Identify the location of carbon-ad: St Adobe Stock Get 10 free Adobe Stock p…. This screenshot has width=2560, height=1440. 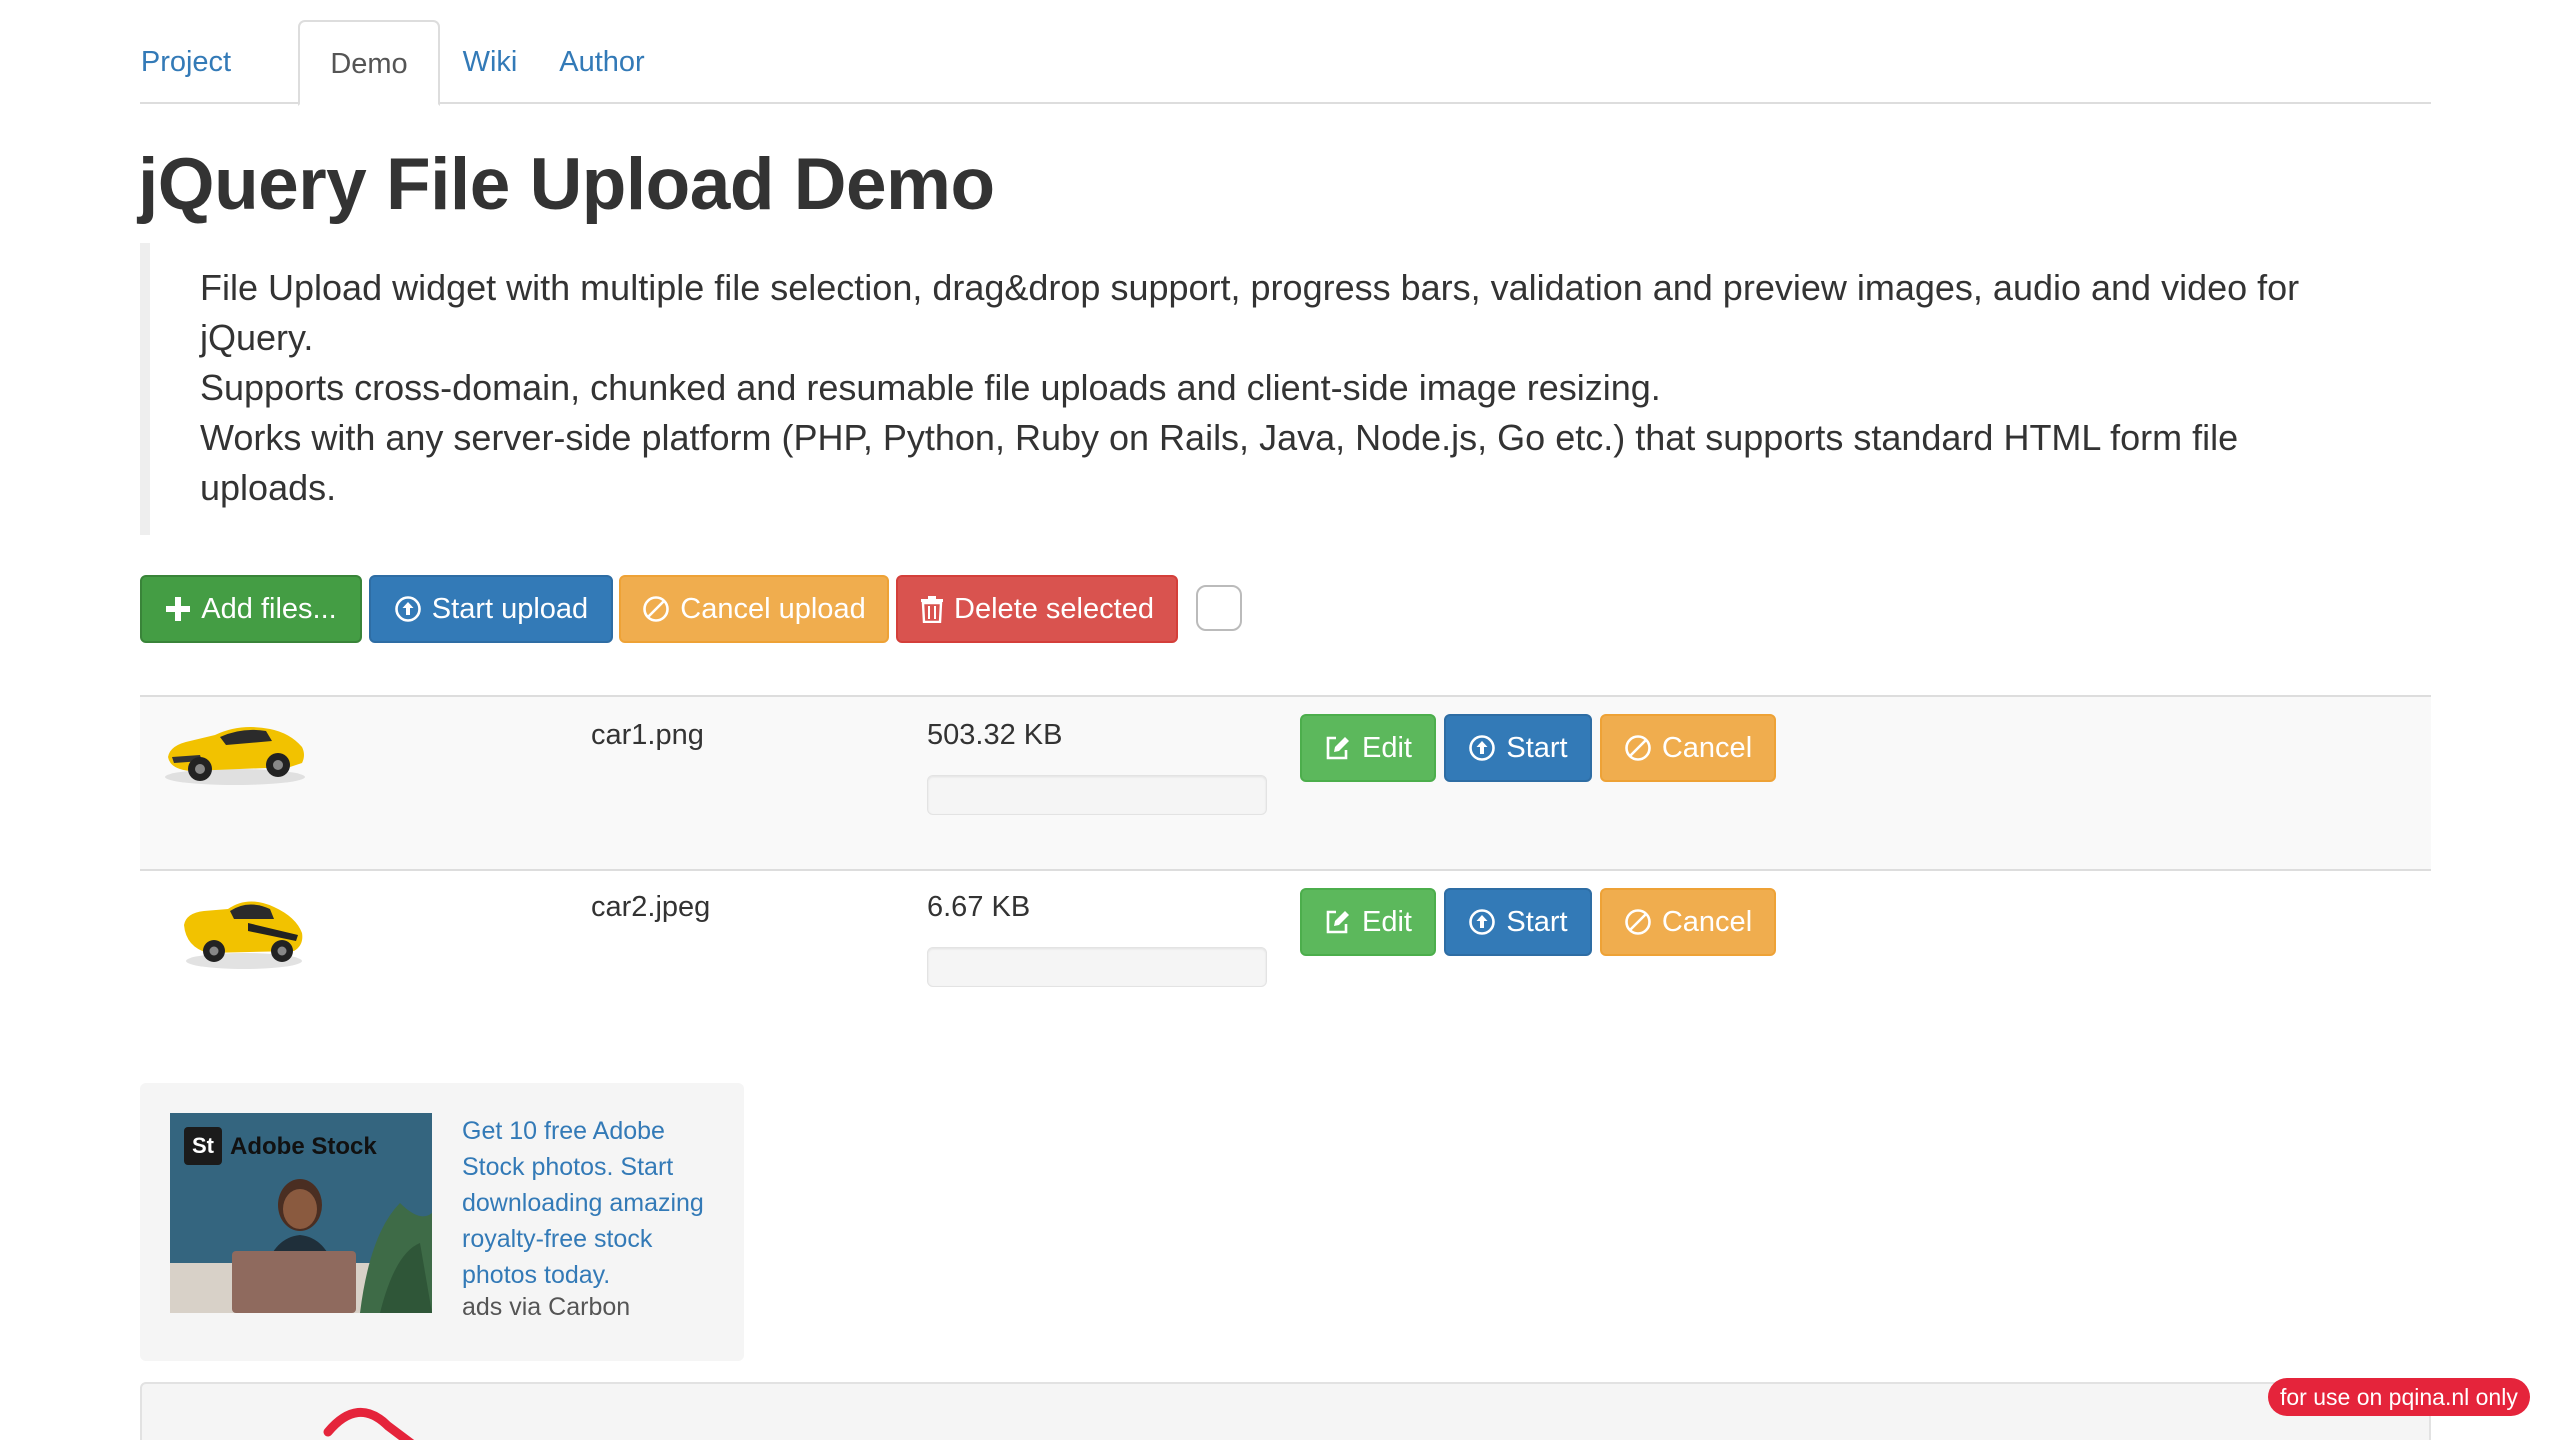
(442, 1222).